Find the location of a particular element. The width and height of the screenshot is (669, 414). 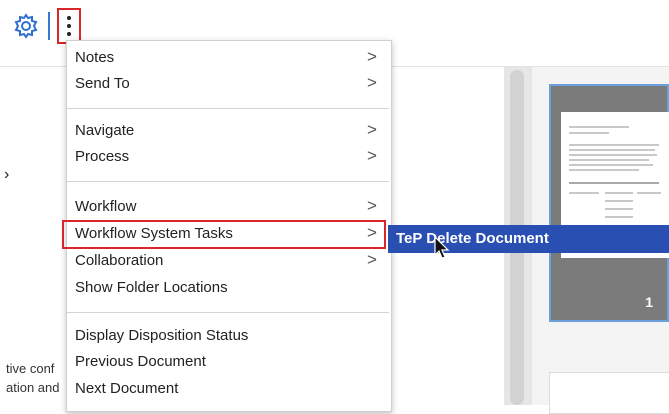

document-text-line: tive conf is located at coordinates (30, 368).